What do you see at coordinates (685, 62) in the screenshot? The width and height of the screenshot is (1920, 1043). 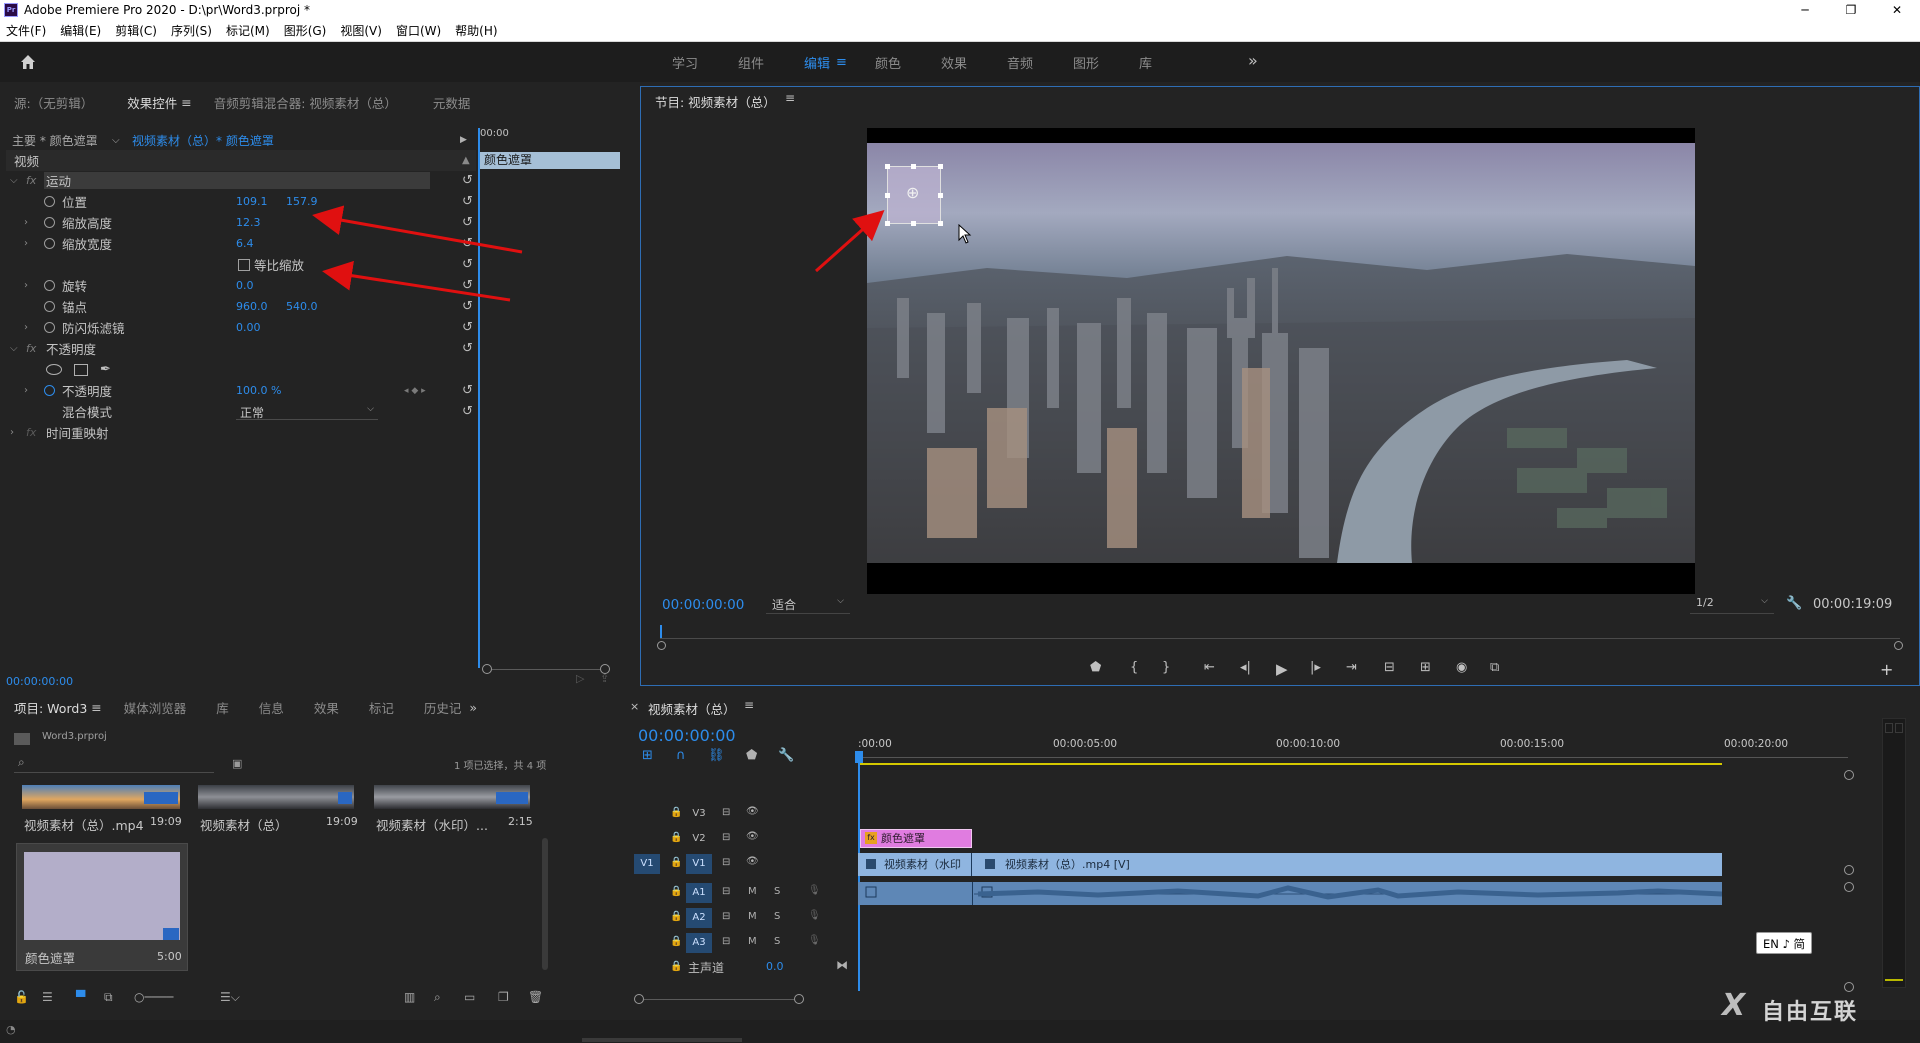 I see `workspace-learn: 学习` at bounding box center [685, 62].